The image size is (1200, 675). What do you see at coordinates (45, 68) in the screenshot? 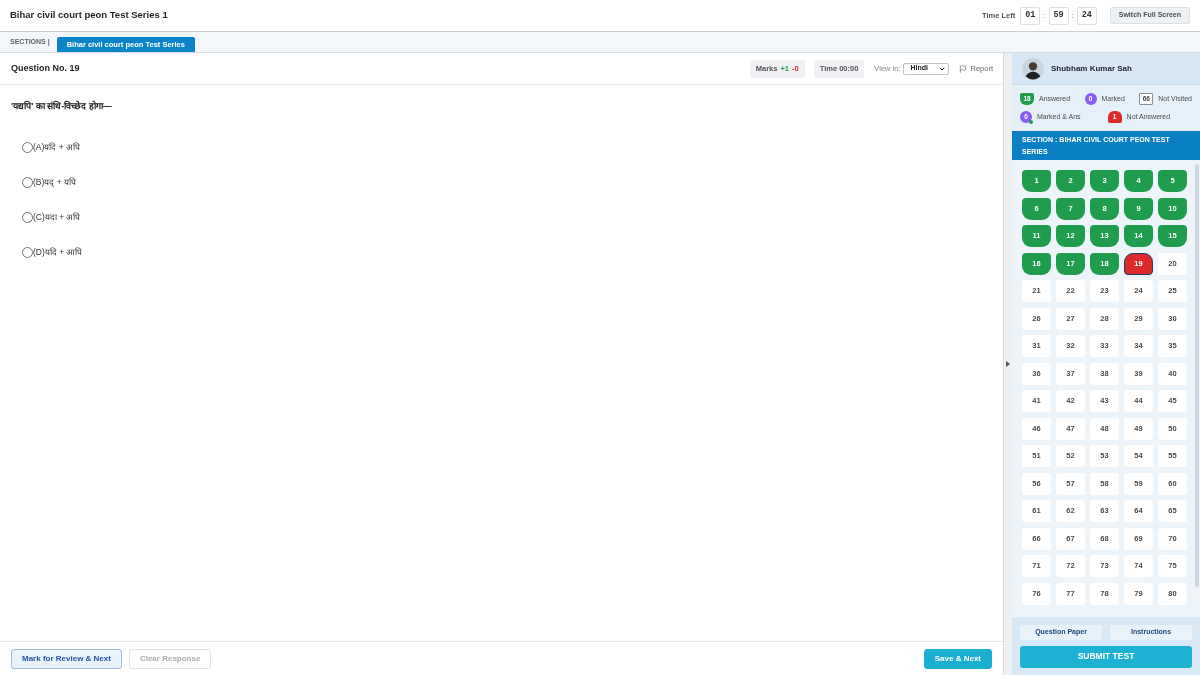
I see `question-number: Question No. 19` at bounding box center [45, 68].